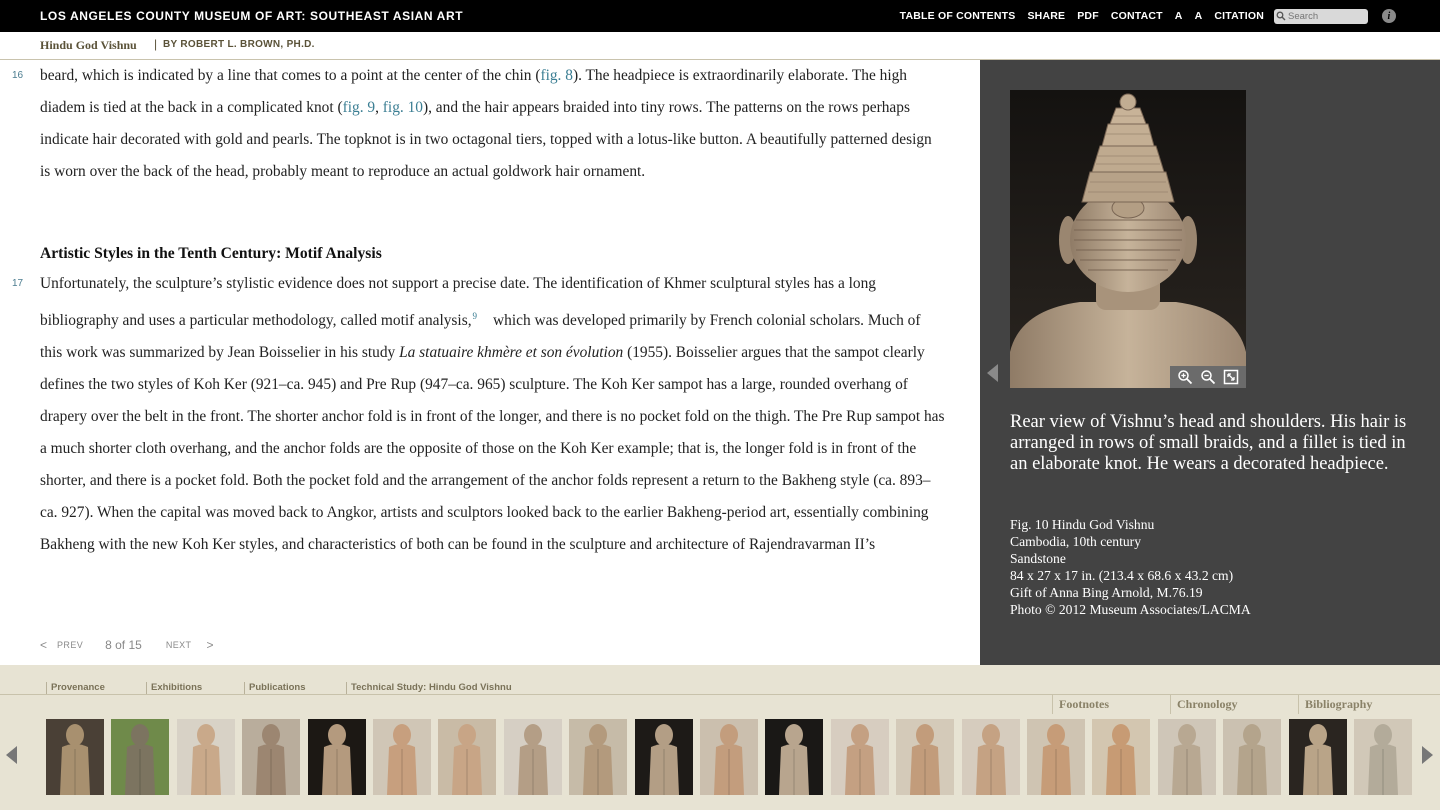 This screenshot has width=1440, height=810. What do you see at coordinates (1231, 377) in the screenshot?
I see `fullscreen-icon` at bounding box center [1231, 377].